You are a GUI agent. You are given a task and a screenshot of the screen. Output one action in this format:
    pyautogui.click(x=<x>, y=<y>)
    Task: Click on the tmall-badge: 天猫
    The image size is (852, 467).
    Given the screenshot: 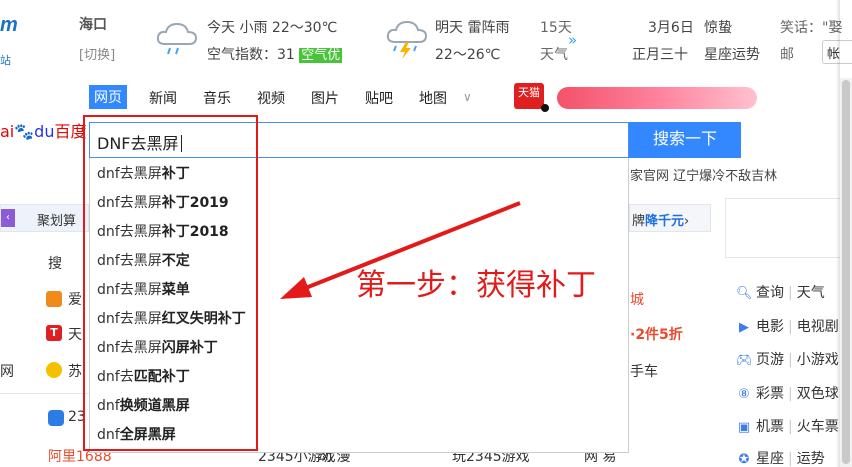 What is the action you would take?
    pyautogui.click(x=531, y=97)
    